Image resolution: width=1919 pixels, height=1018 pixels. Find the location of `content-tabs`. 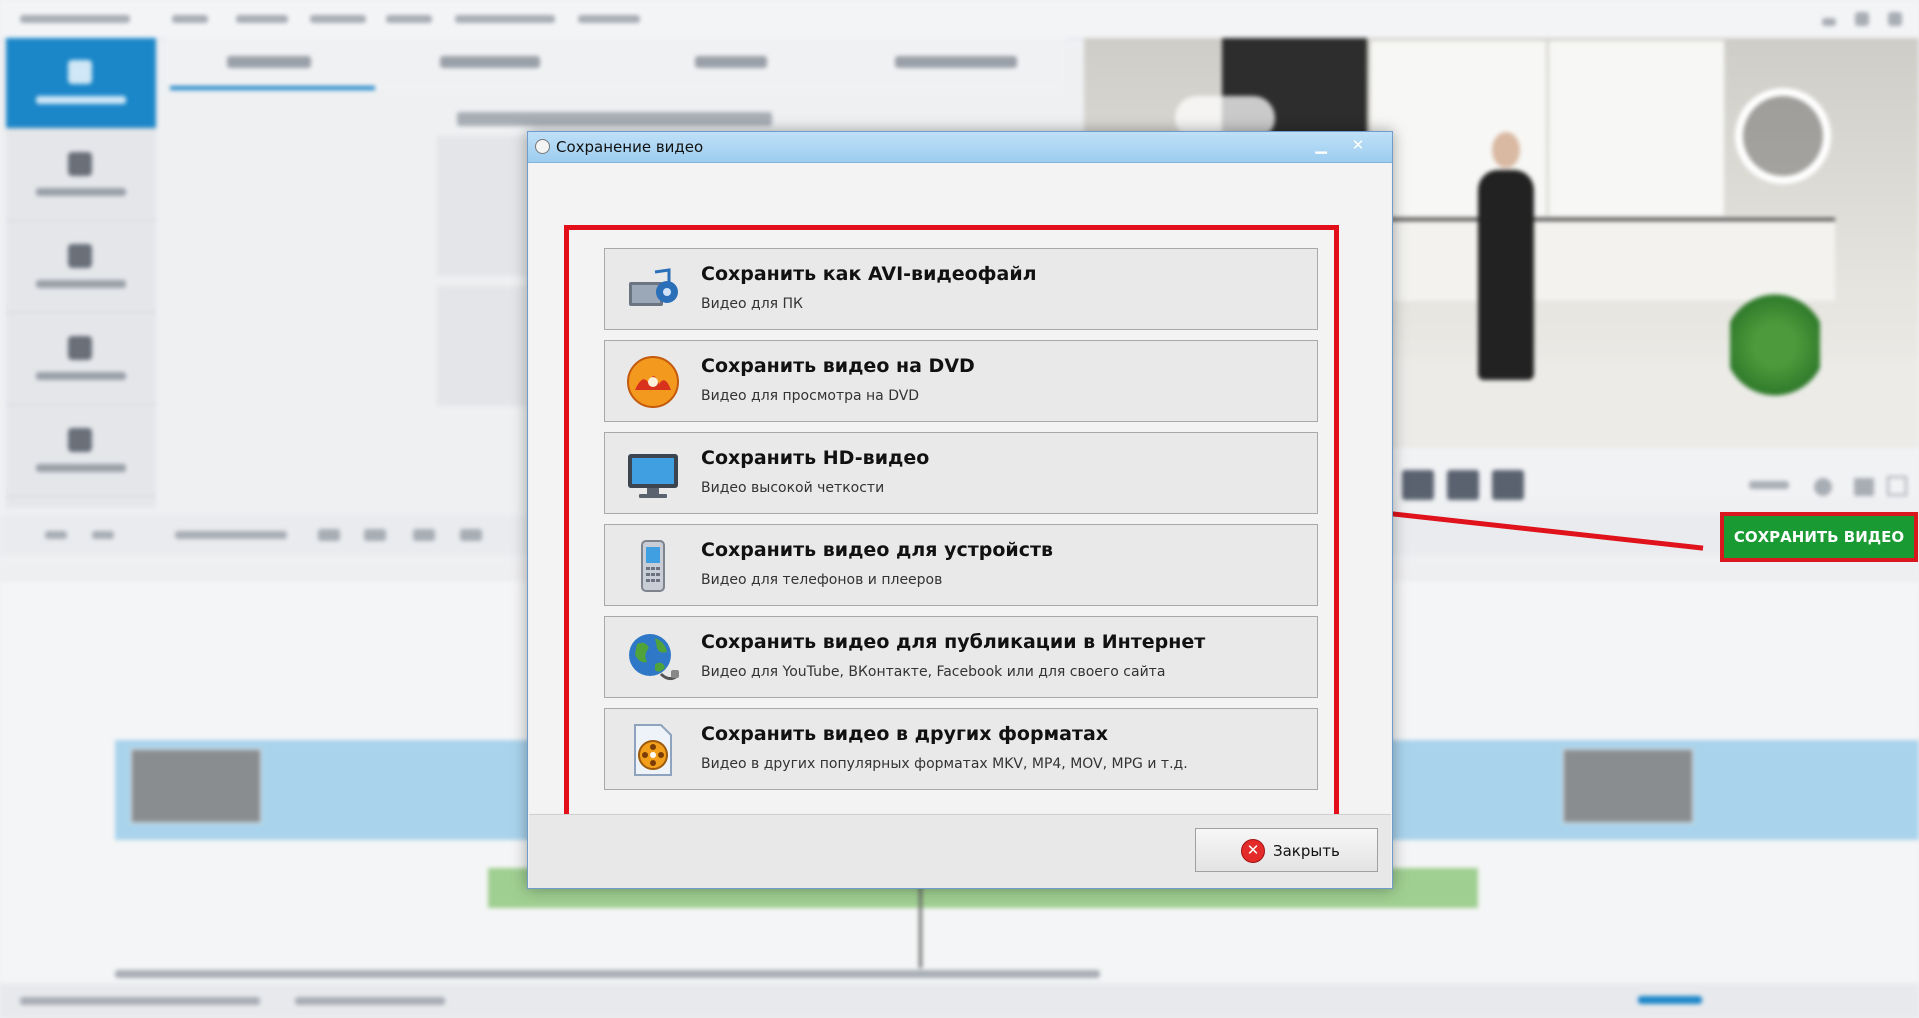

content-tabs is located at coordinates (615, 64).